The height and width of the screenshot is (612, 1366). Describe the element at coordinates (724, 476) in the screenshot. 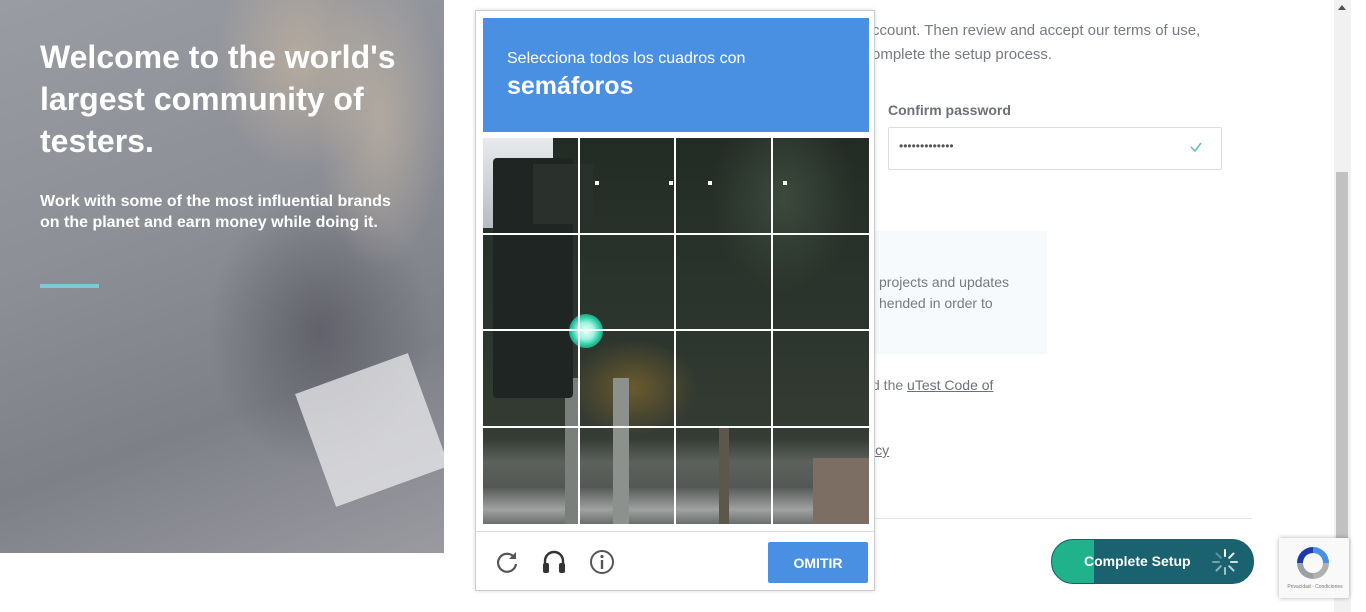

I see `image-tree-trunk` at that location.